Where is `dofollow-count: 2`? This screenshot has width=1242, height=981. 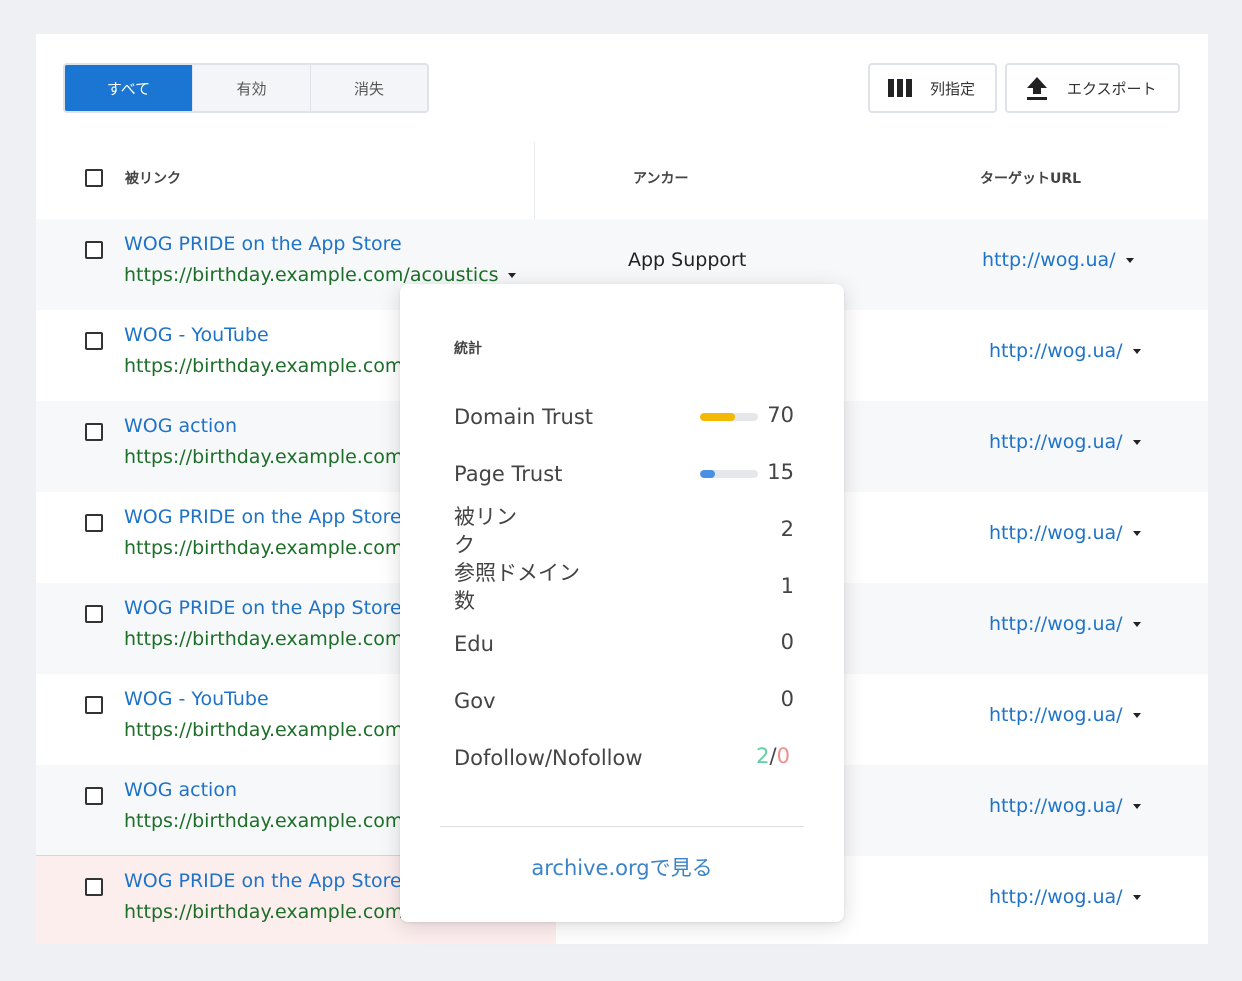 dofollow-count: 2 is located at coordinates (763, 756).